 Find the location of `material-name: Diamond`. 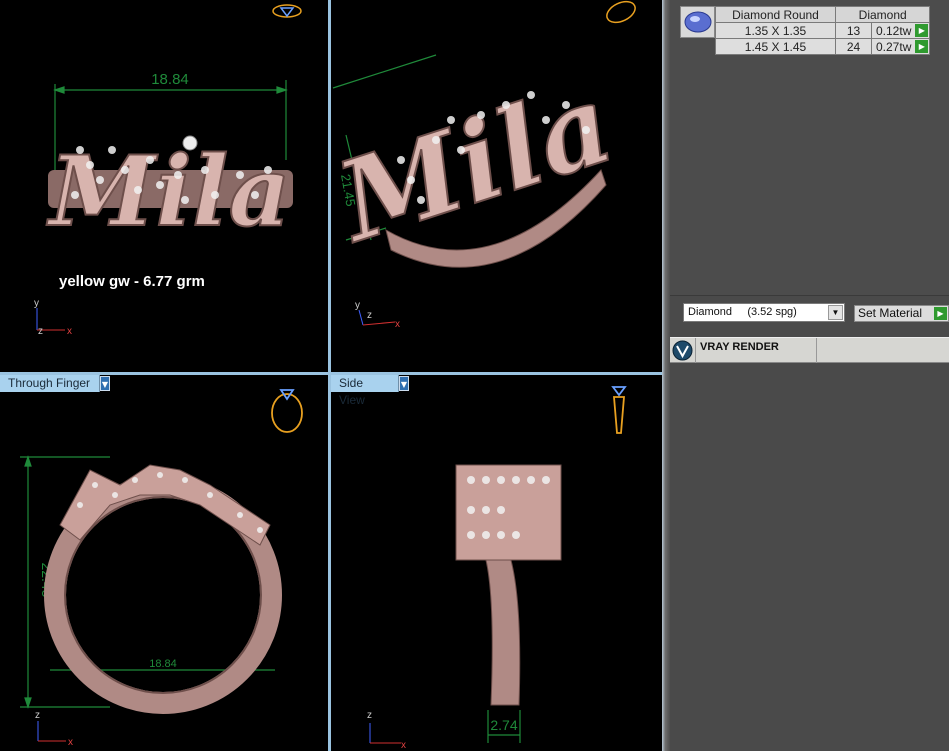

material-name: Diamond is located at coordinates (710, 312).